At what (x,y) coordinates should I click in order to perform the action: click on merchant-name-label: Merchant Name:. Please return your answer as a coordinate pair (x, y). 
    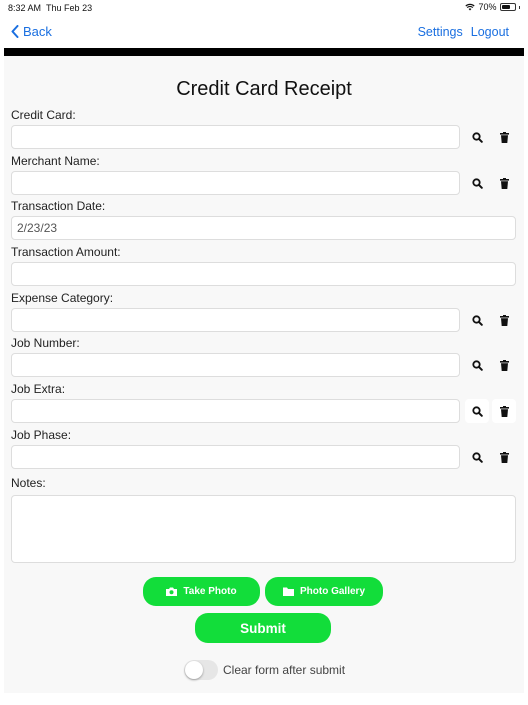
    Looking at the image, I should click on (55, 161).